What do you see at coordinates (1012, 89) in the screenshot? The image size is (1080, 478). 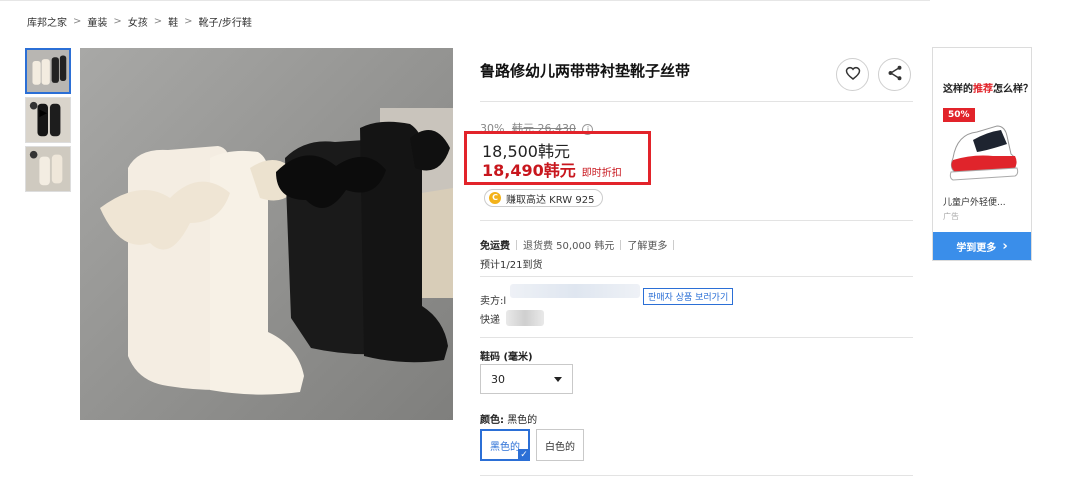 I see `rec-title-suffix: 怎么样？` at bounding box center [1012, 89].